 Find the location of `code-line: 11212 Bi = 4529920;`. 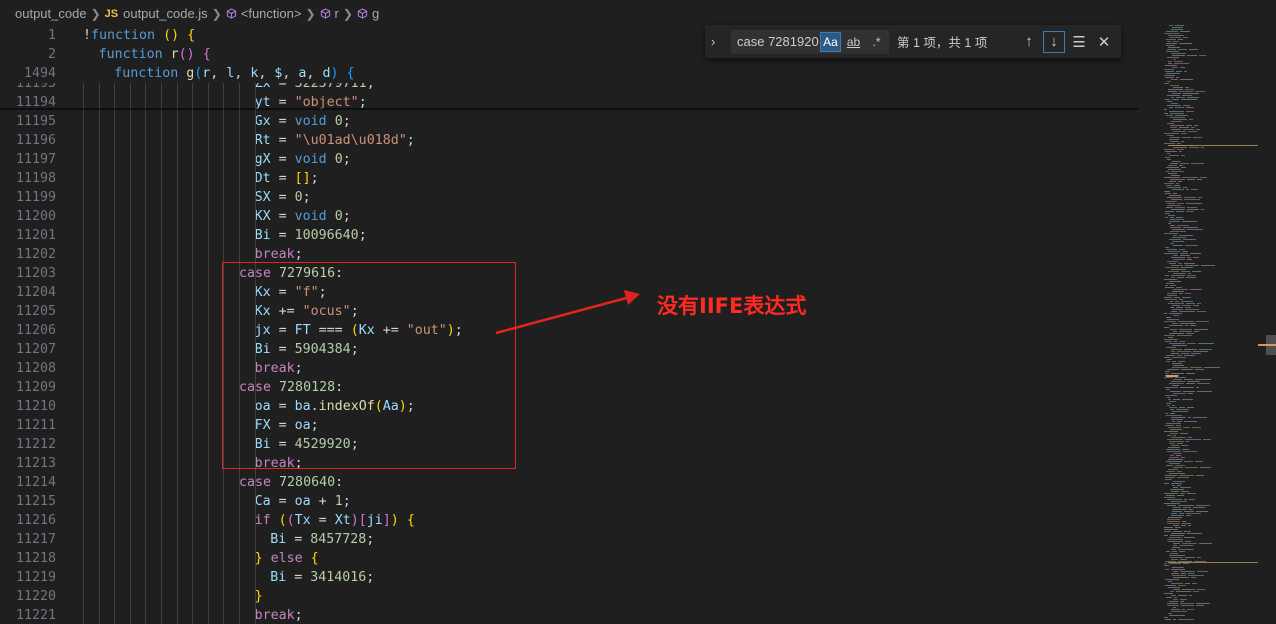

code-line: 11212 Bi = 4529920; is located at coordinates (580, 444).